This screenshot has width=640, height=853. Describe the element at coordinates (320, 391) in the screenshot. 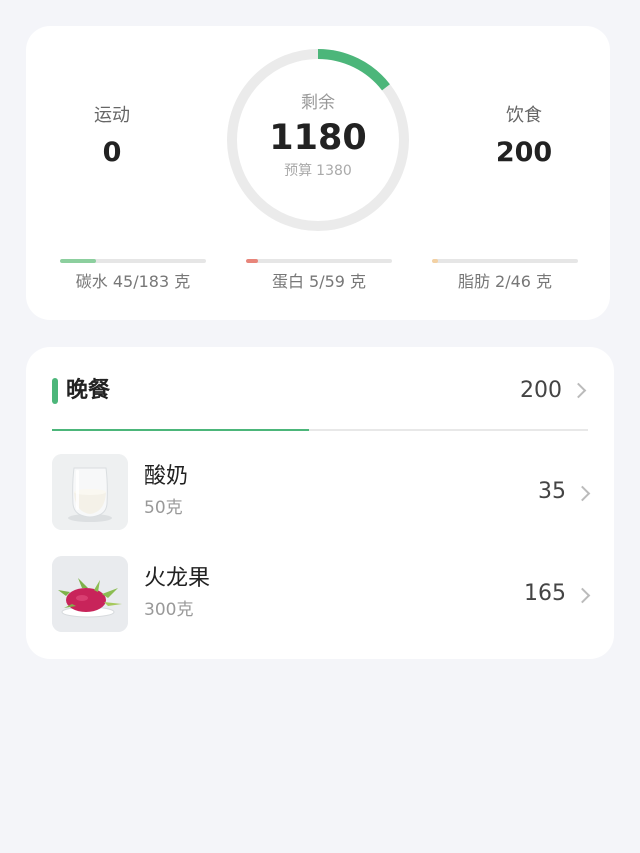

I see `dinner-header: 晚餐 200` at that location.